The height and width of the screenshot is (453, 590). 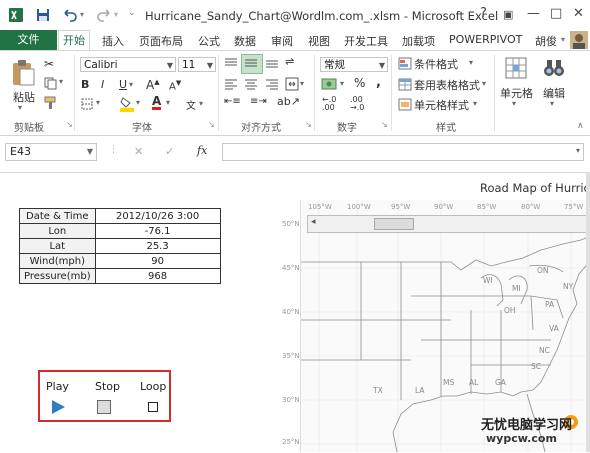 I want to click on binoculars-icon, so click(x=554, y=68).